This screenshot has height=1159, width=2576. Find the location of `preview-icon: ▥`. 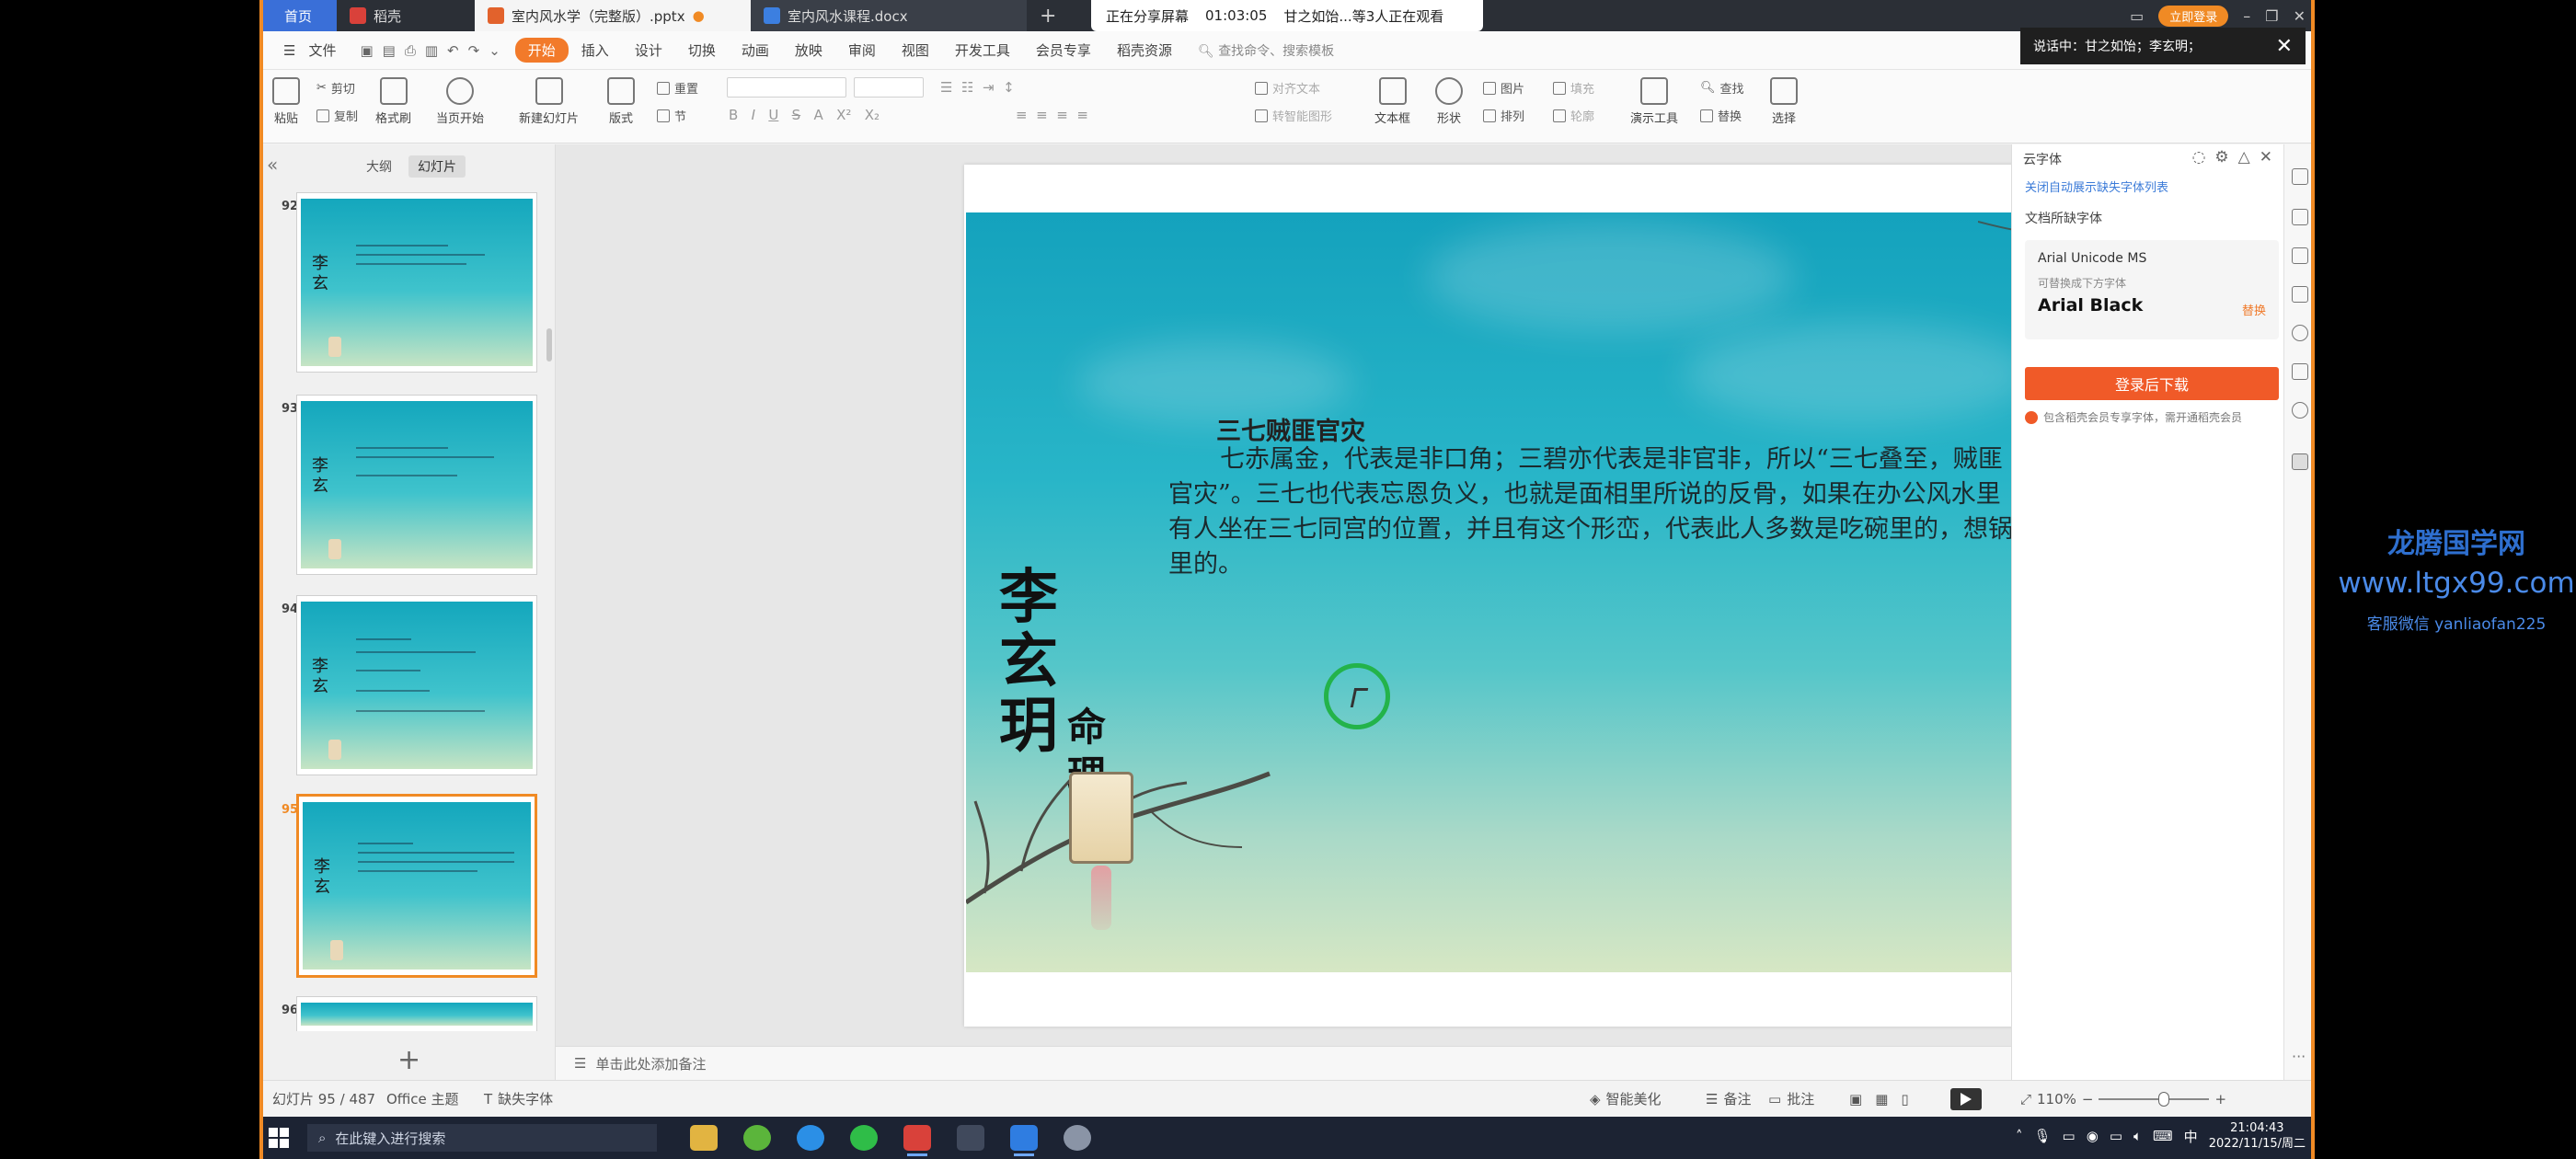

preview-icon: ▥ is located at coordinates (431, 50).